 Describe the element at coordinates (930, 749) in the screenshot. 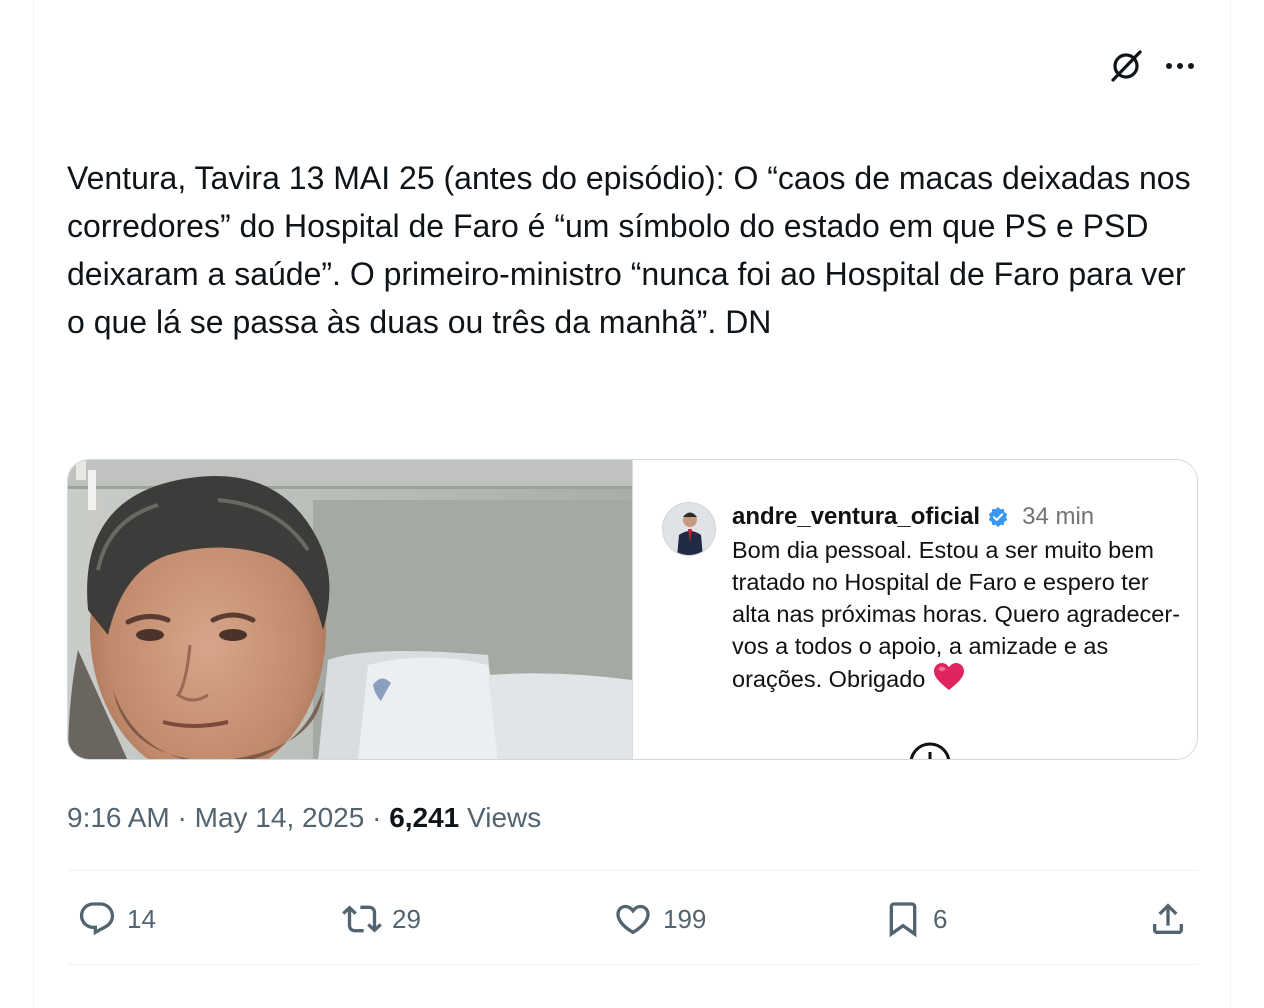

I see `add-circle-icon` at that location.